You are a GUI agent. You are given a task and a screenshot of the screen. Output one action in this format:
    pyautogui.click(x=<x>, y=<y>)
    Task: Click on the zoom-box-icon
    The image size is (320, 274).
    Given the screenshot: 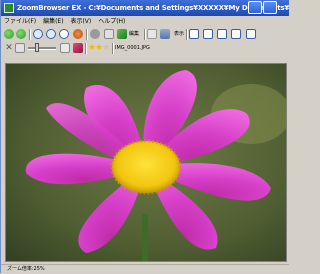 What is the action you would take?
    pyautogui.click(x=65, y=48)
    